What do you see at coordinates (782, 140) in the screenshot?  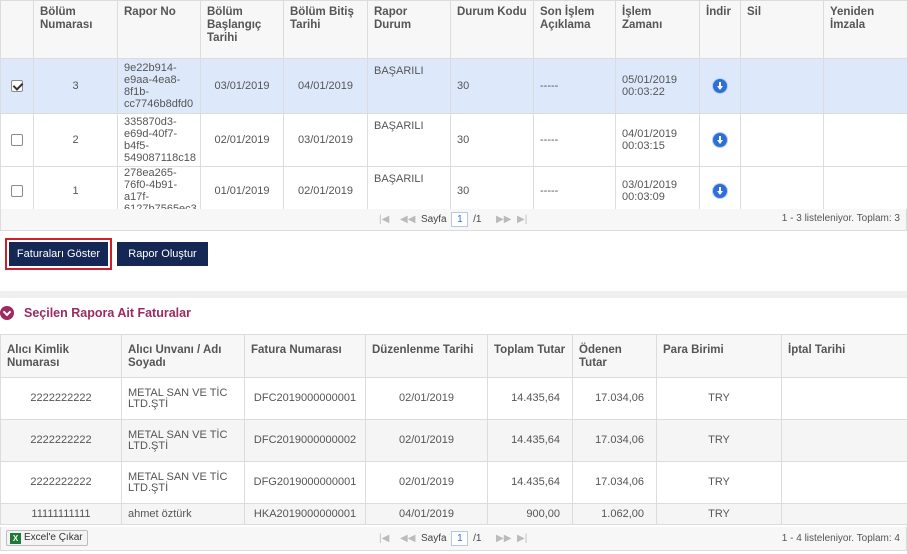 I see `delete-cell` at bounding box center [782, 140].